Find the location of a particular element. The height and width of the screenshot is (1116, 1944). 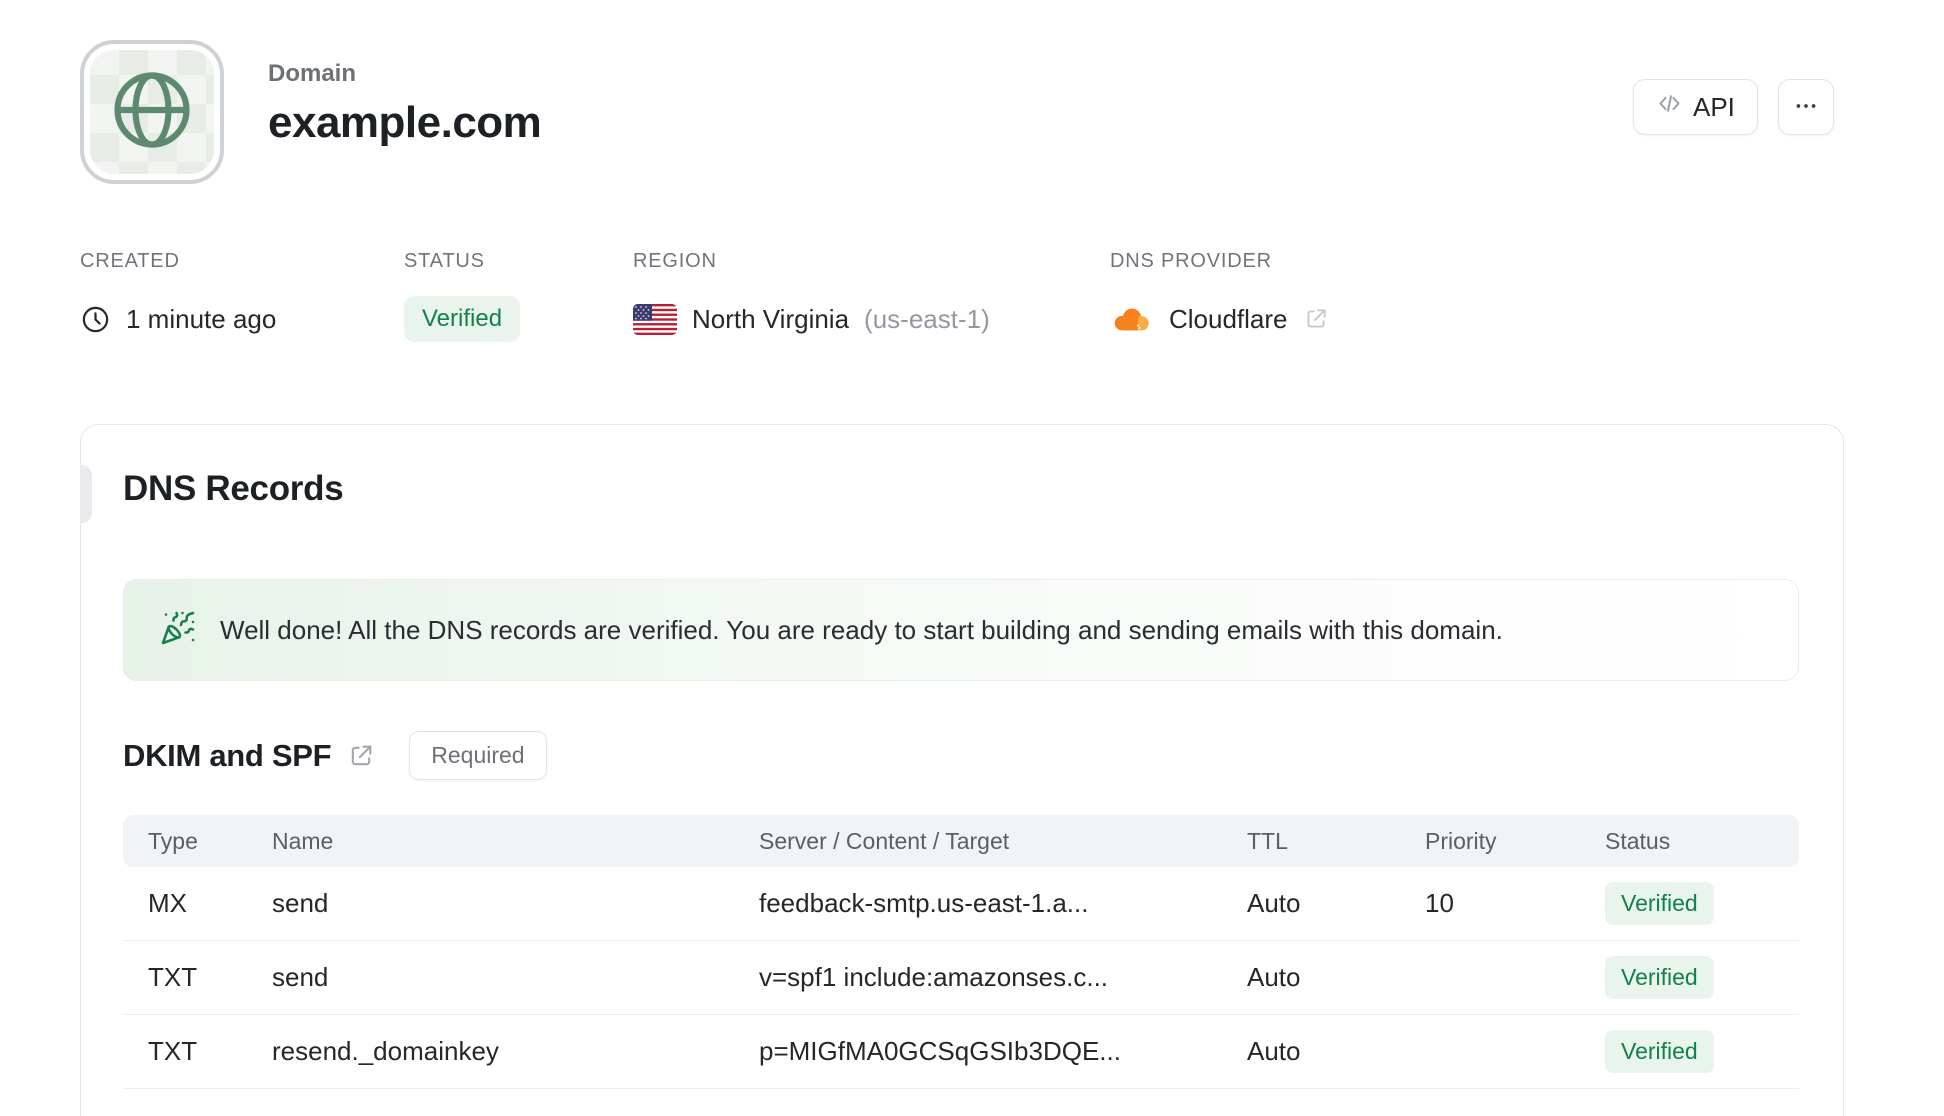

dns-provider-label: DNS PROVIDER is located at coordinates (1191, 261).